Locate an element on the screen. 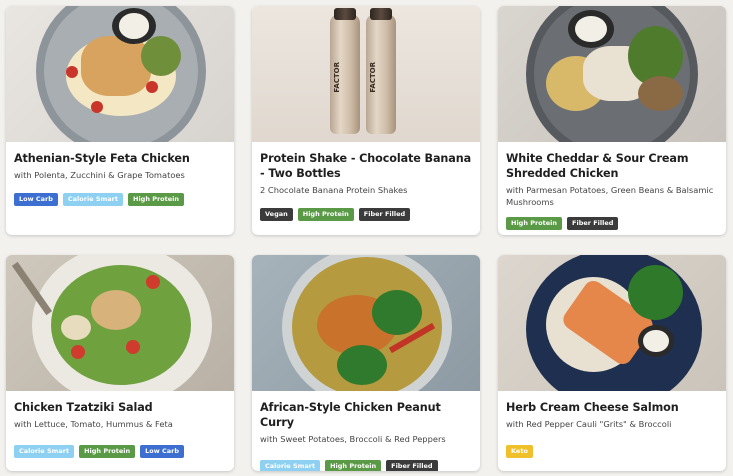 This screenshot has width=733, height=476. tag-list: High Protein Fiber Filled is located at coordinates (612, 223).